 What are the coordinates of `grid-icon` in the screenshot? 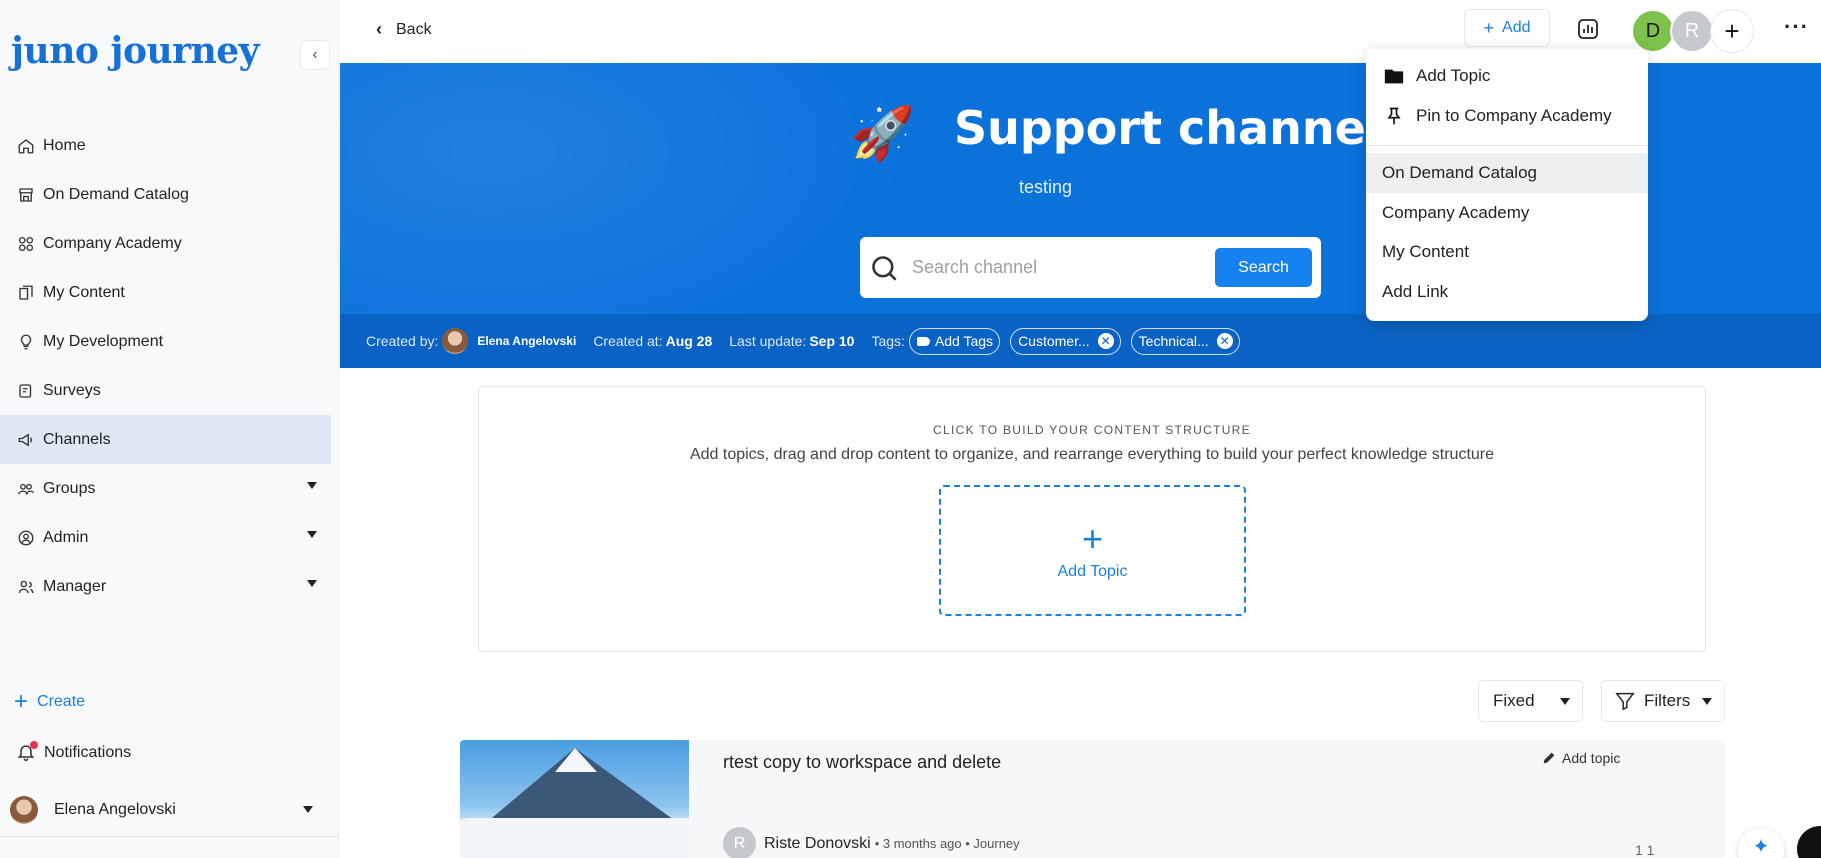 It's located at (26, 244).